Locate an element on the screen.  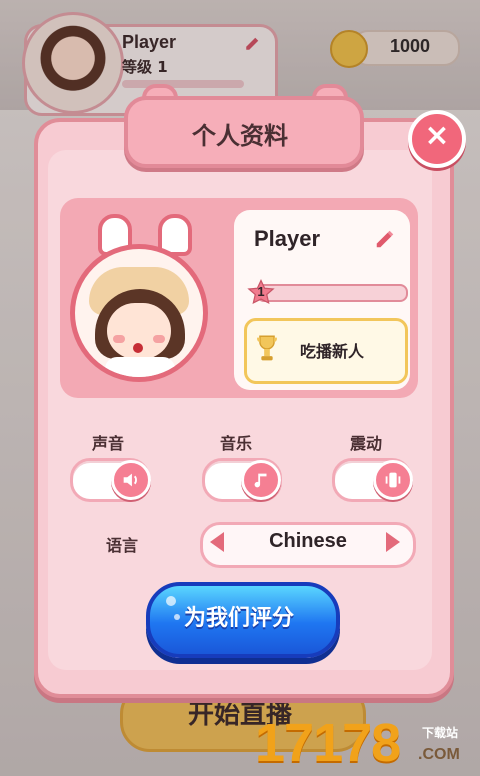
watermark-subtitle: 下载站 is located at coordinates (440, 733).